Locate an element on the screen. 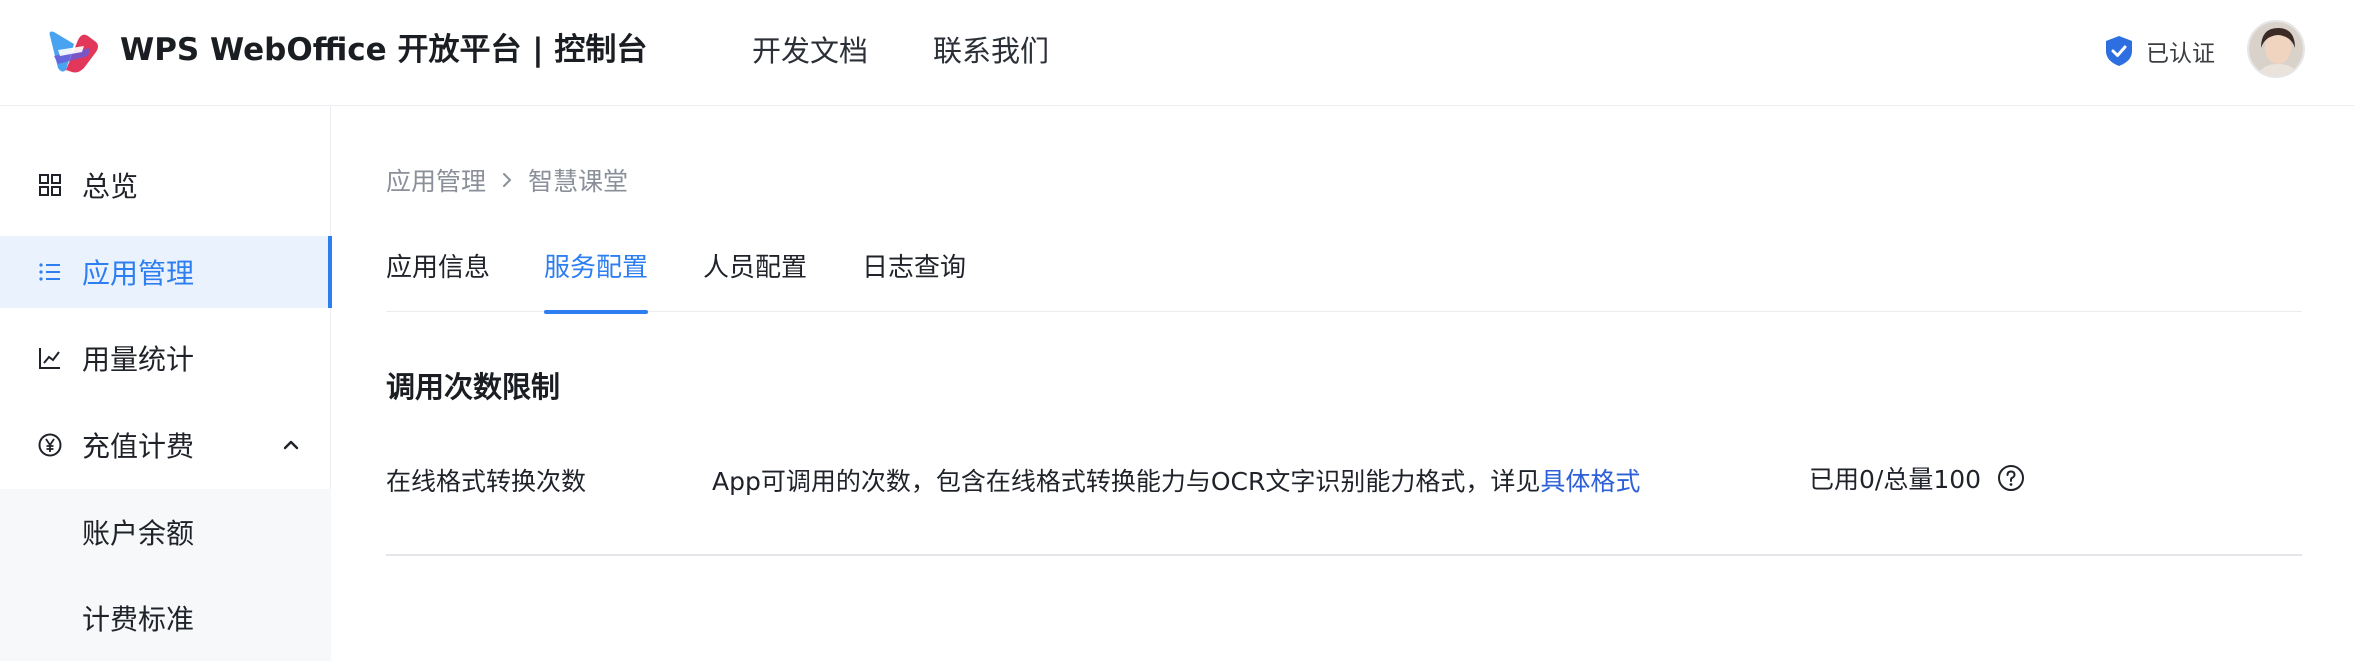 The height and width of the screenshot is (661, 2354). sidebar-item-label: 应用管理 is located at coordinates (138, 273).